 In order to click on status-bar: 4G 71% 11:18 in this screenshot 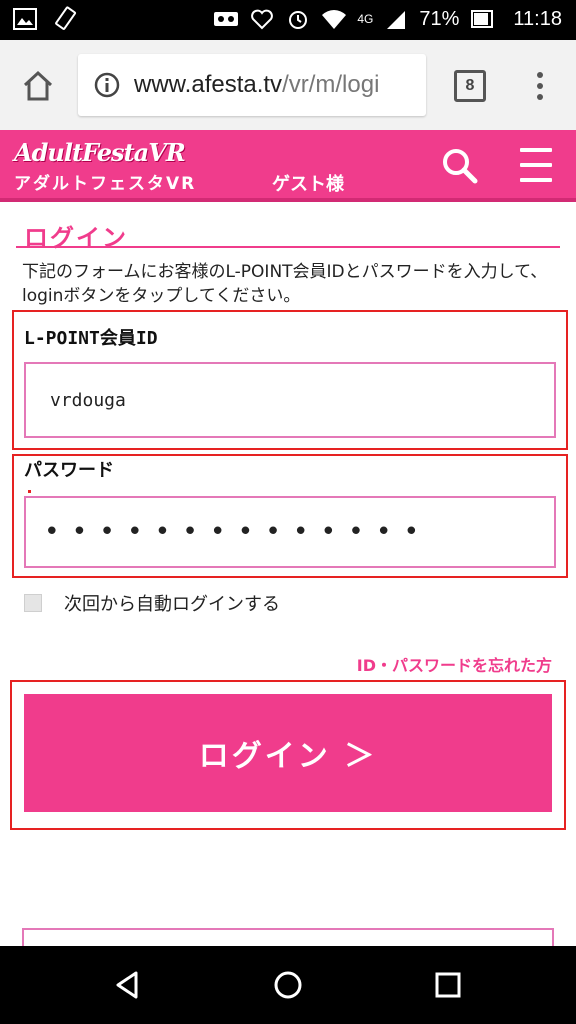, I will do `click(288, 20)`.